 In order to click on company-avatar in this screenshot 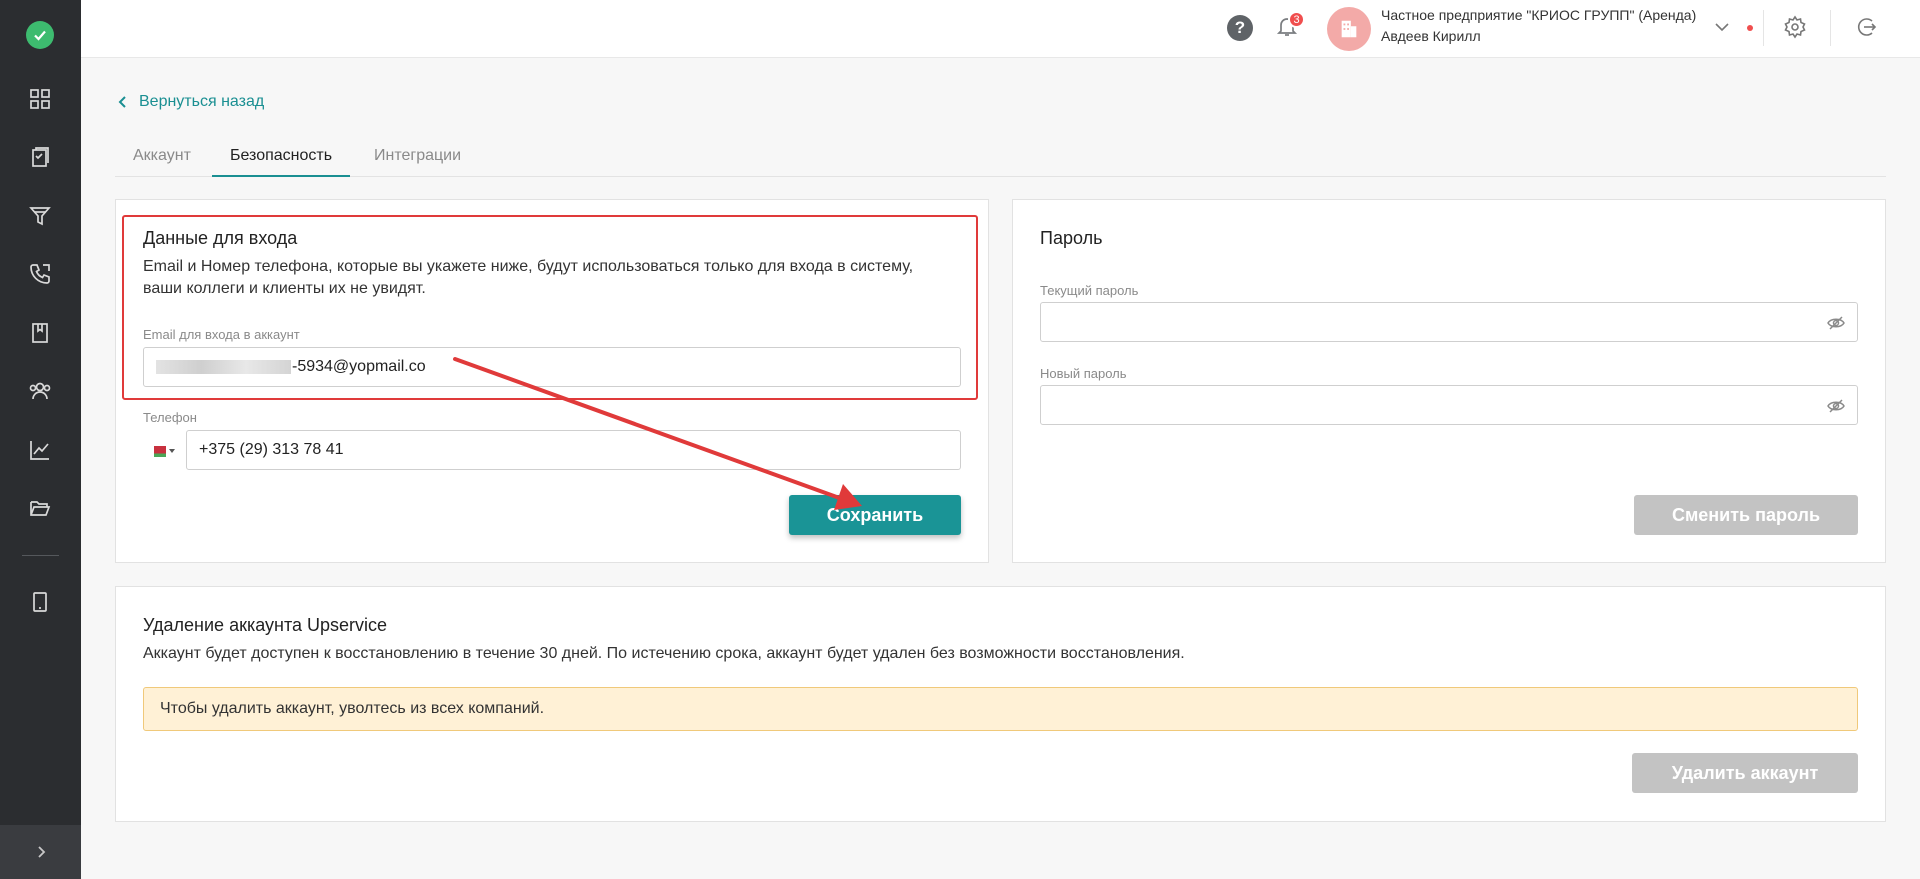, I will do `click(1349, 29)`.